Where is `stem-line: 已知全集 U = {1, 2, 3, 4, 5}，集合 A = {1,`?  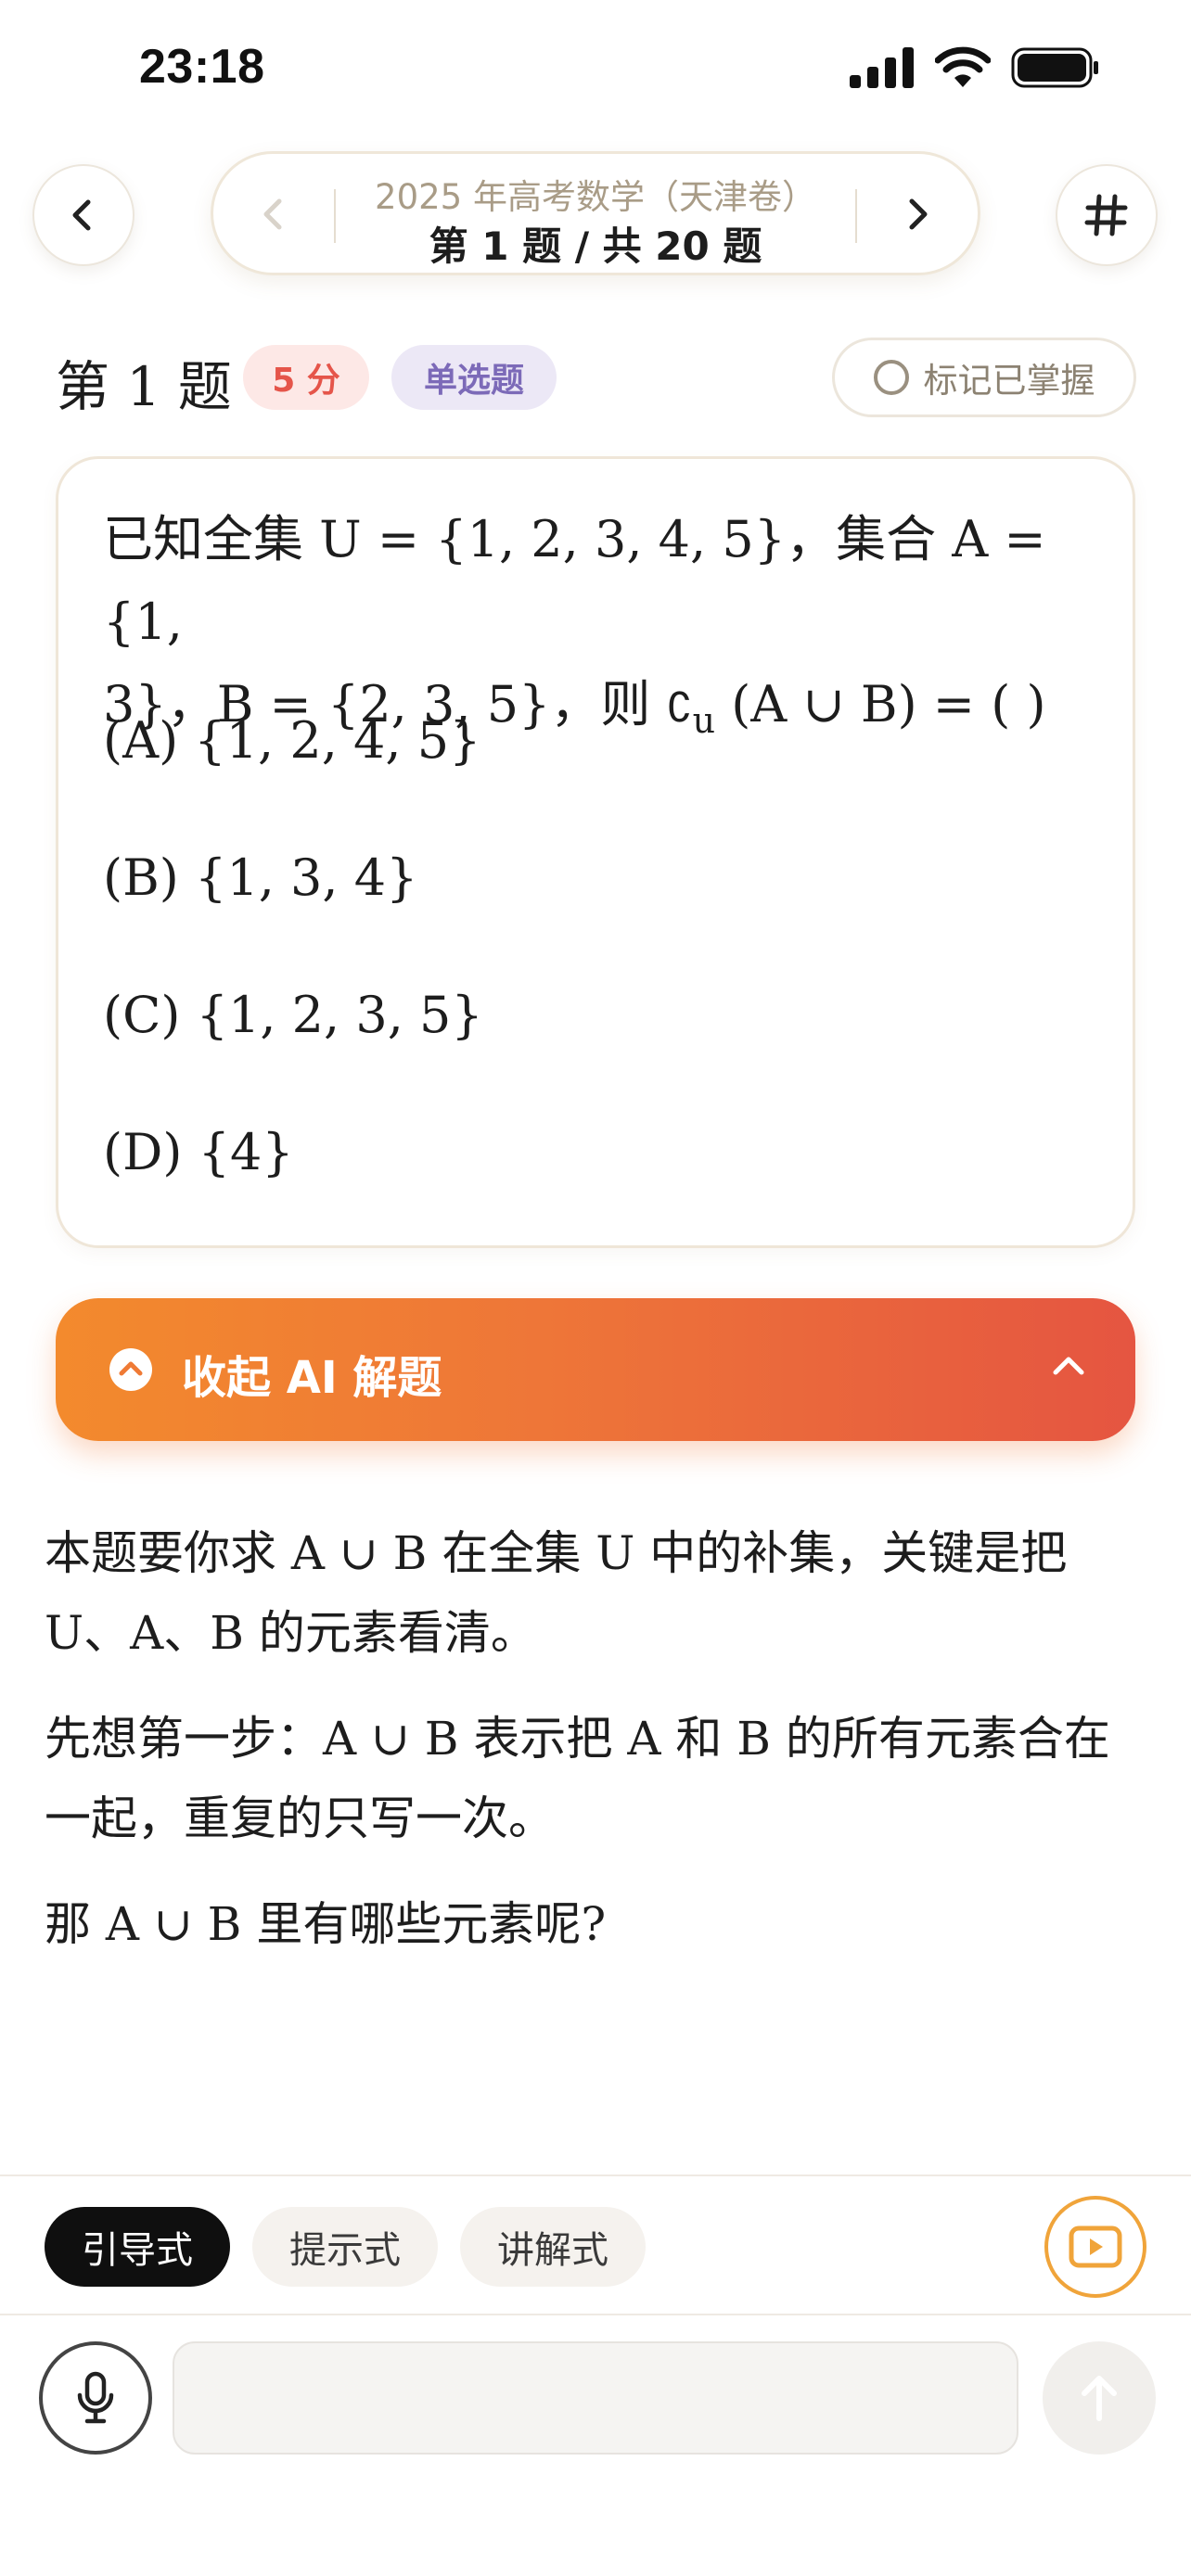 stem-line: 已知全集 U = {1, 2, 3, 4, 5}，集合 A = {1, is located at coordinates (574, 580).